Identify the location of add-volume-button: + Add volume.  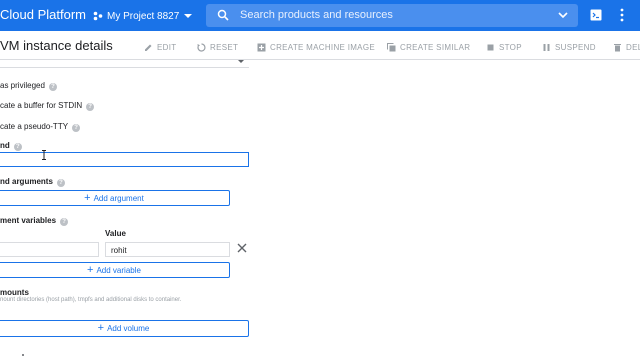
(124, 328).